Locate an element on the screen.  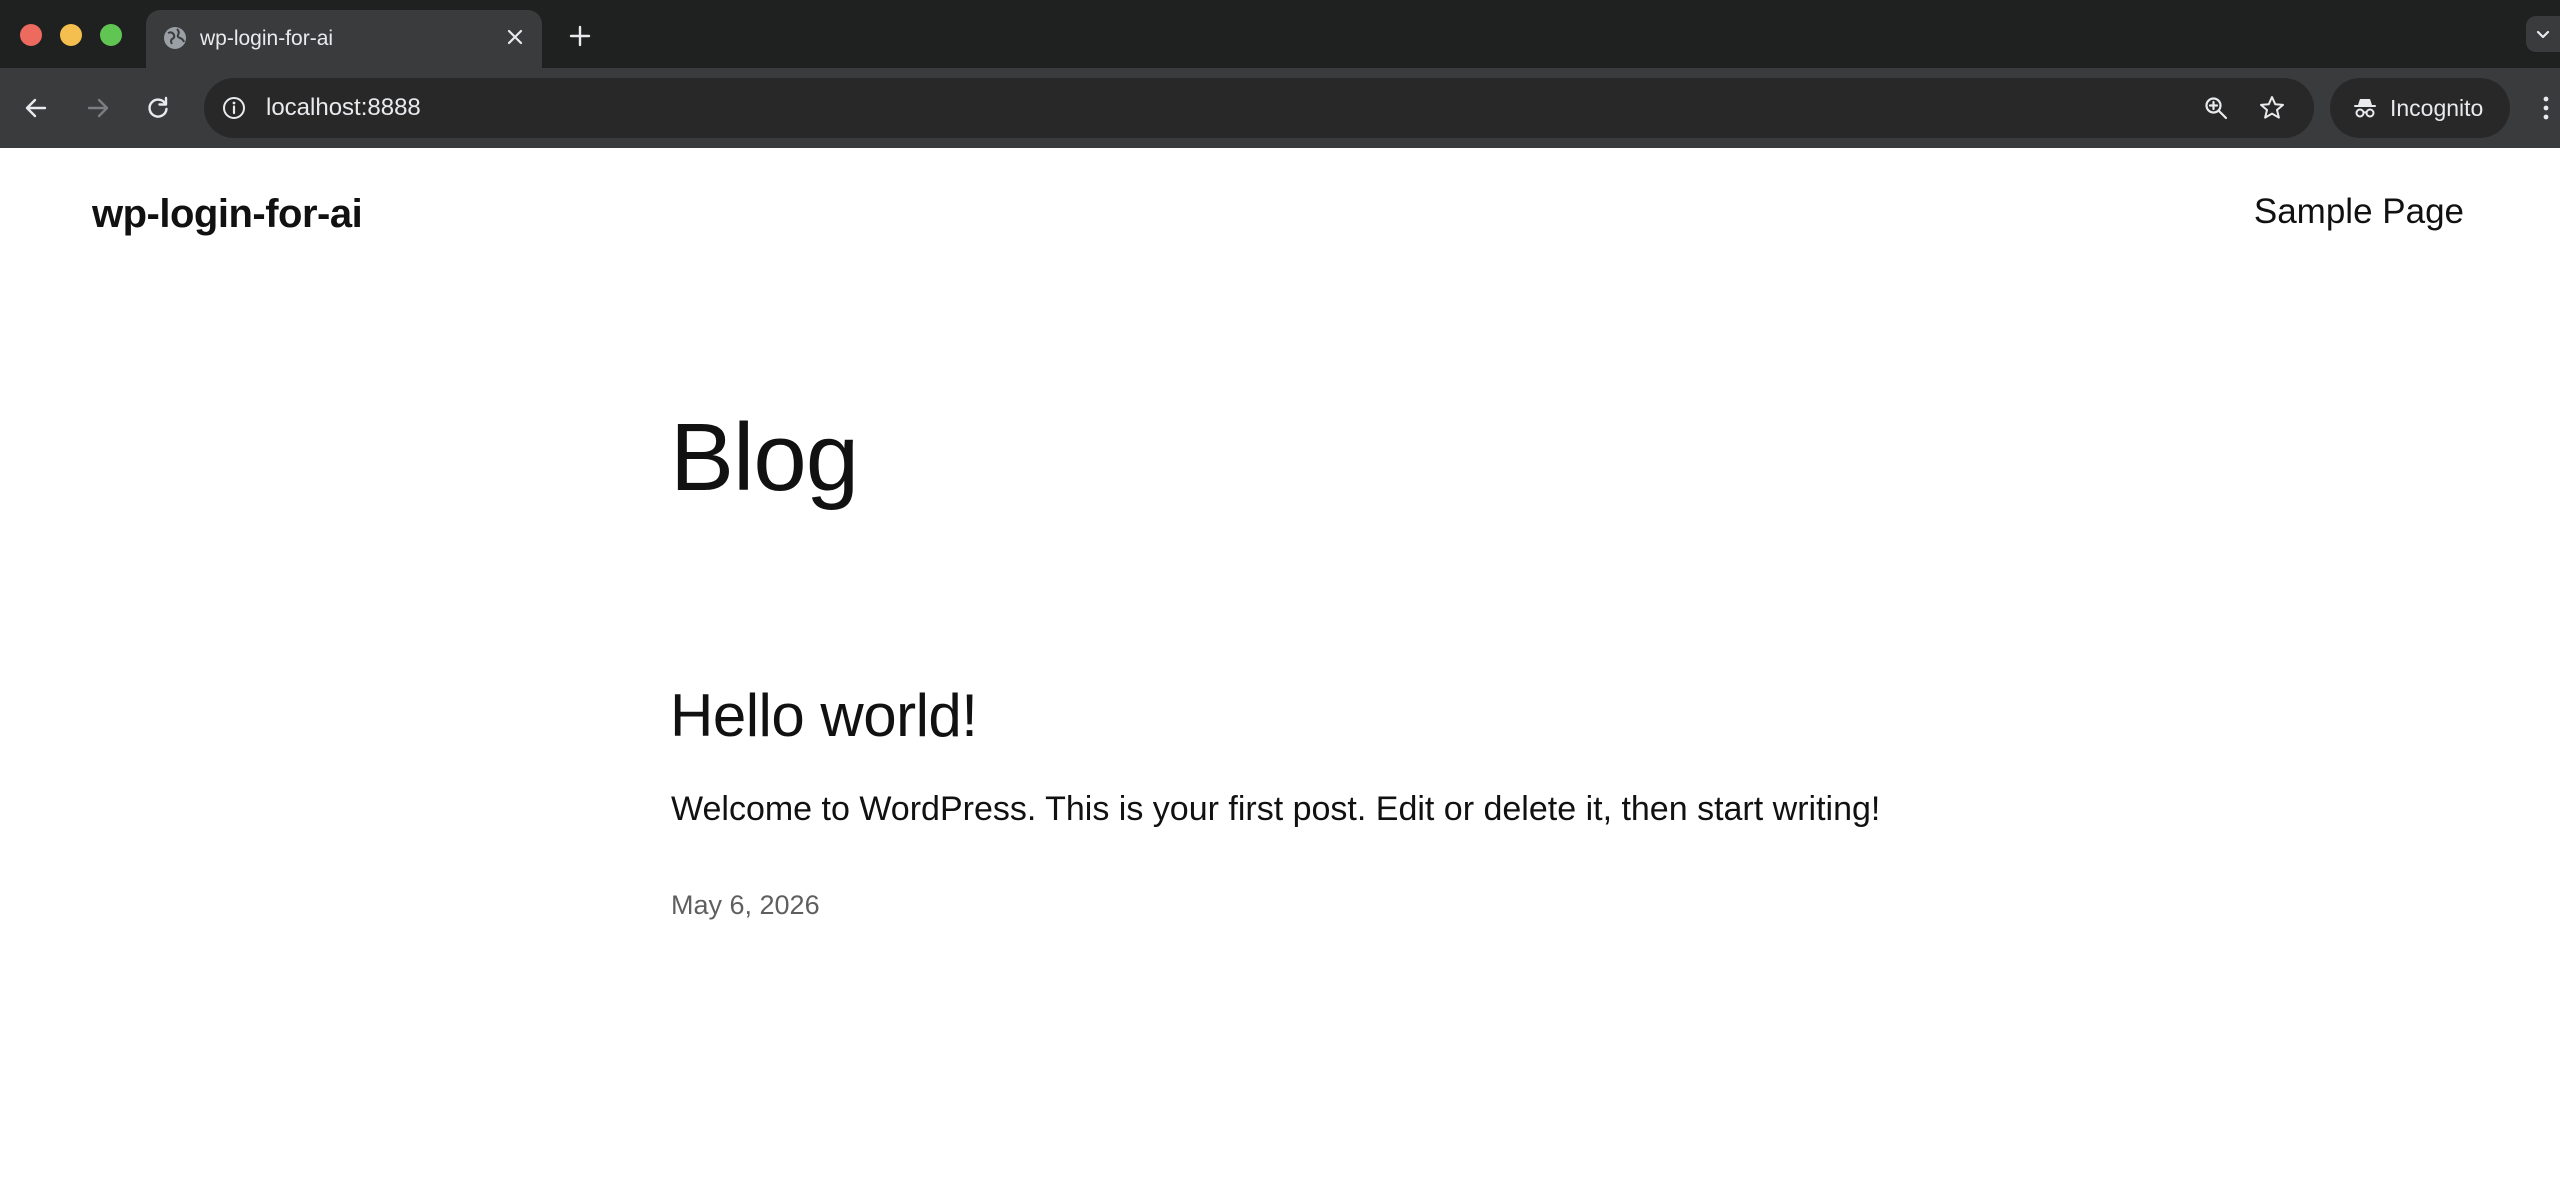
kebab-menu-icon is located at coordinates (2546, 108).